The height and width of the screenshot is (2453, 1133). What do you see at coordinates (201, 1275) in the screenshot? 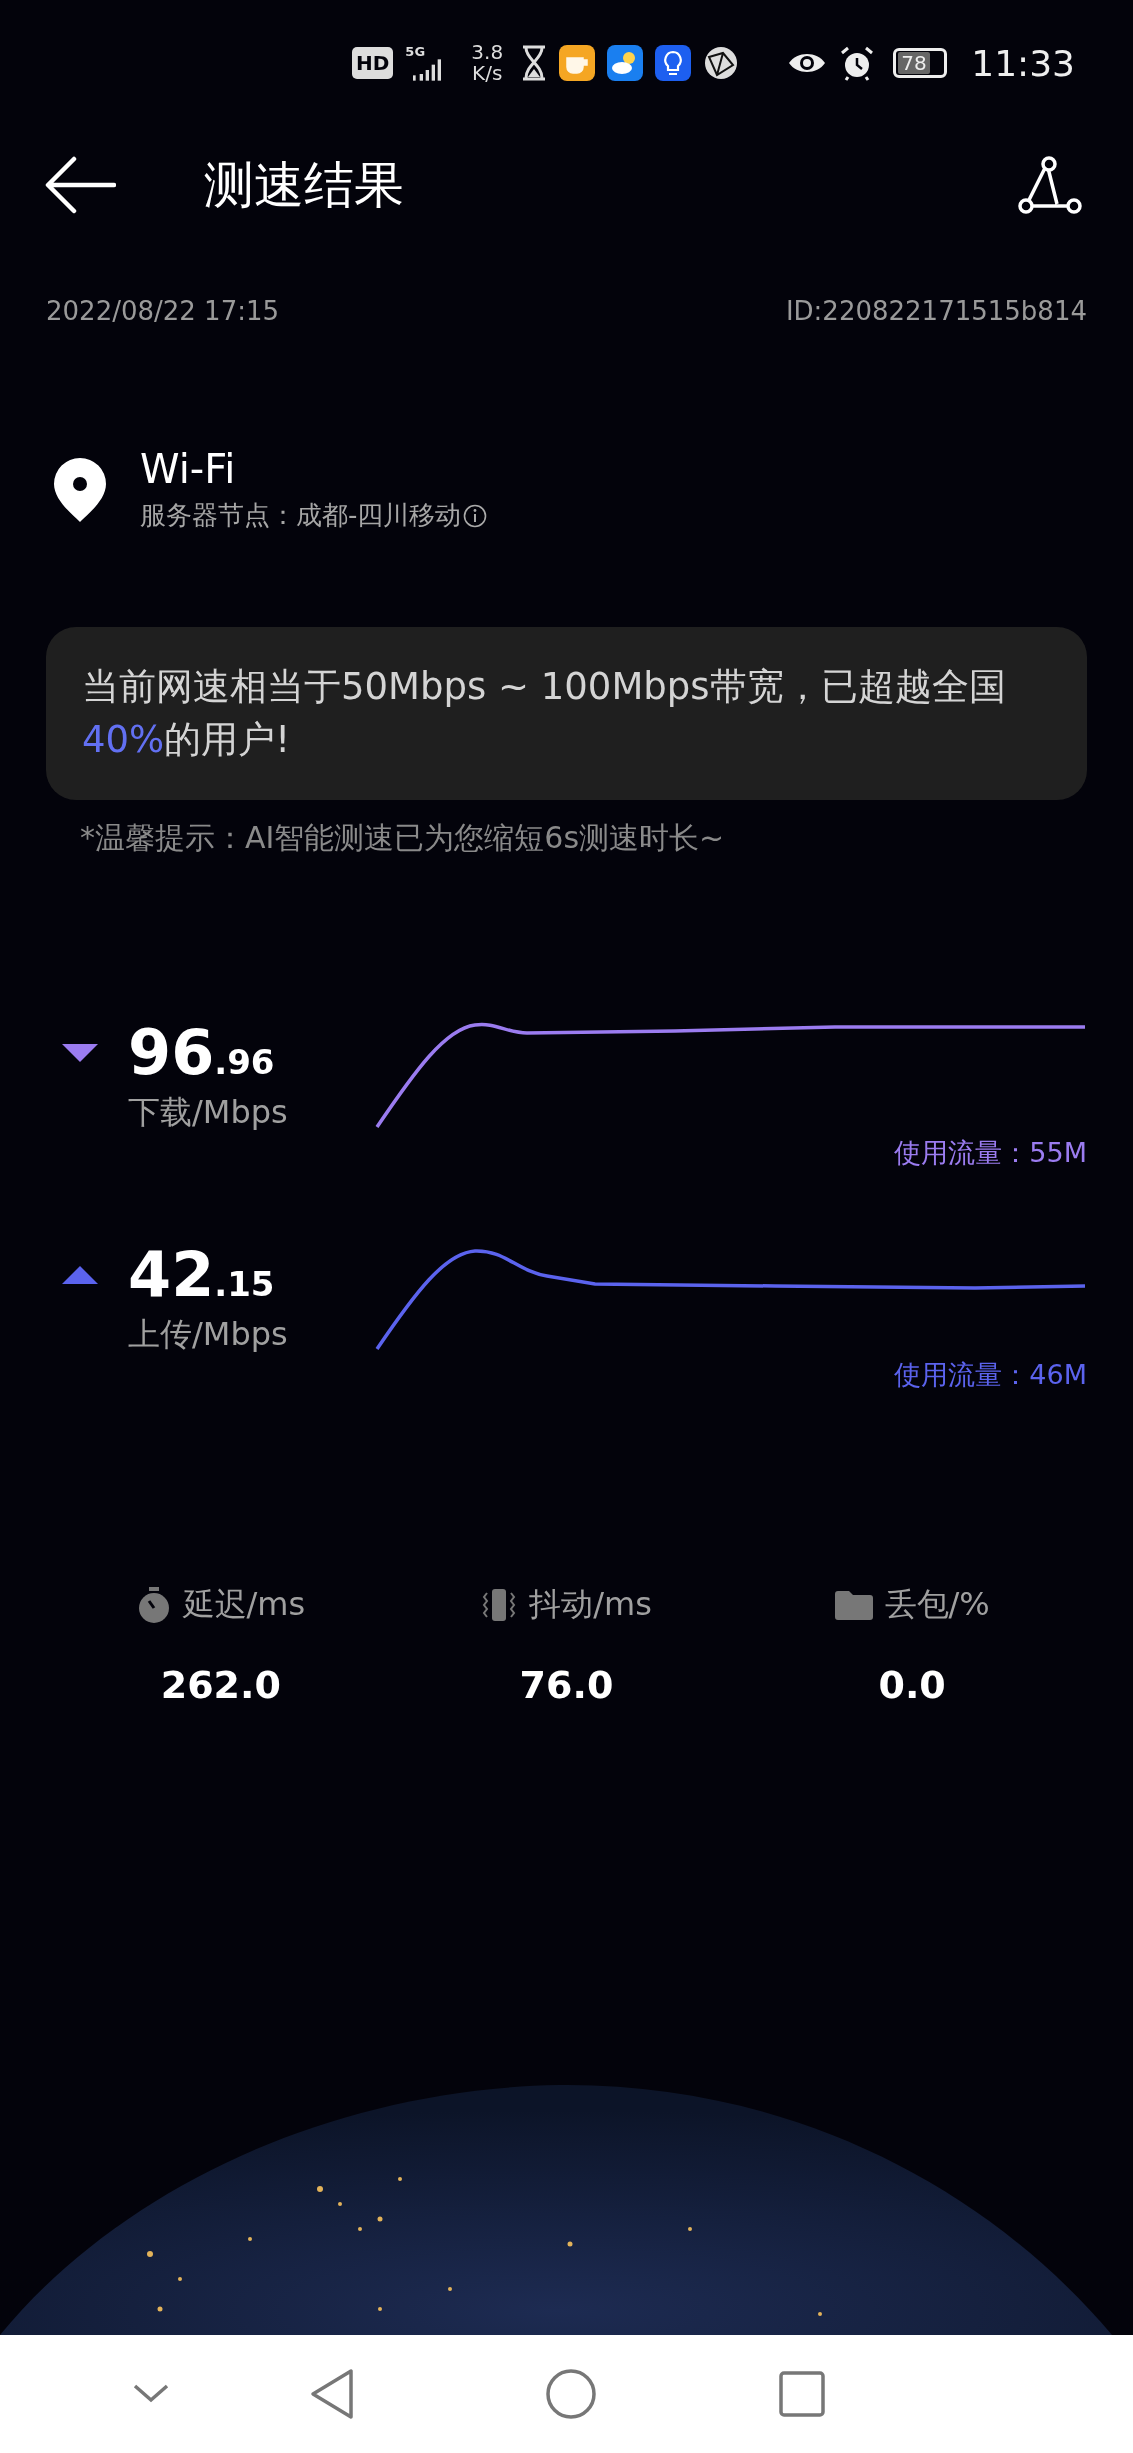
I see `speed-value: 42.15` at bounding box center [201, 1275].